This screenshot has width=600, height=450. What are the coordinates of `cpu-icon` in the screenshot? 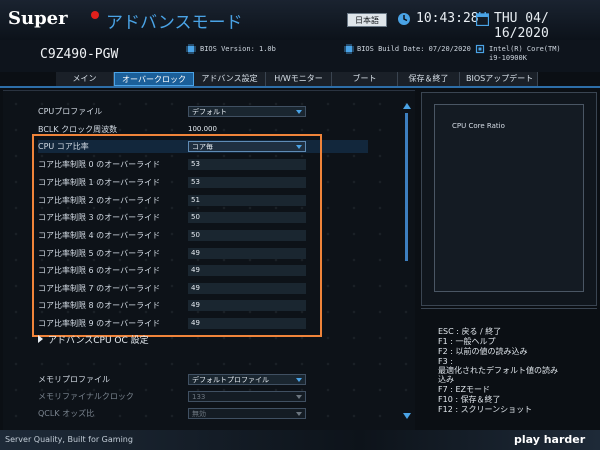 It's located at (480, 49).